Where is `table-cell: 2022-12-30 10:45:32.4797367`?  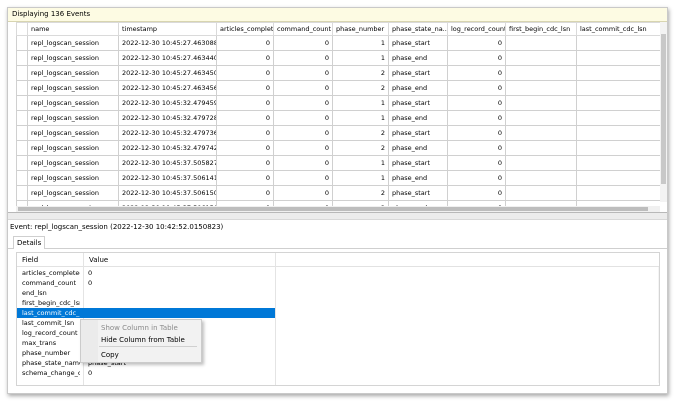 table-cell: 2022-12-30 10:45:32.4797367 is located at coordinates (167, 133).